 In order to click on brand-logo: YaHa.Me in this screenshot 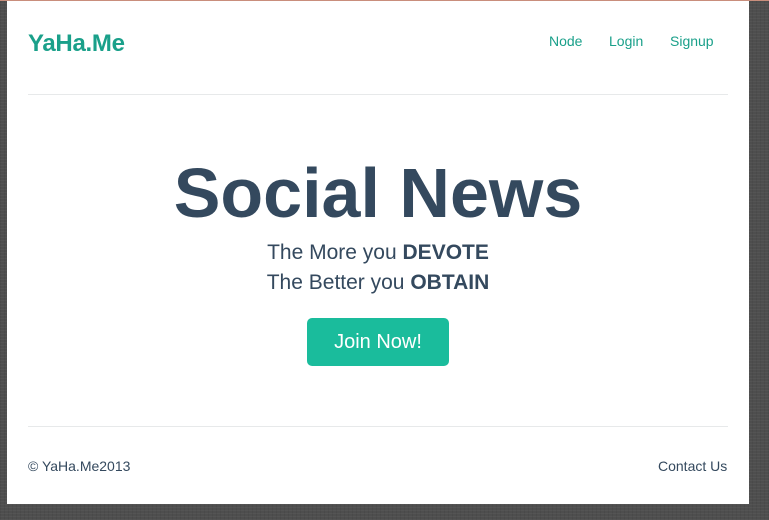, I will do `click(76, 44)`.